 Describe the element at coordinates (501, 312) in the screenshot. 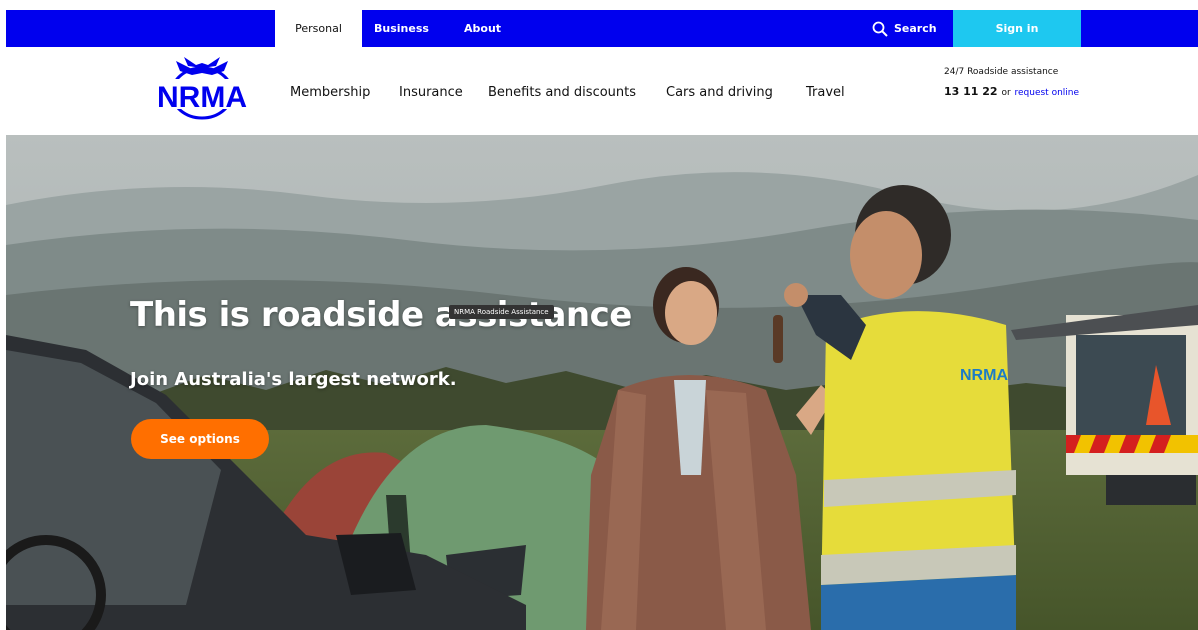

I see `image-tooltip: NRMA Roadside Assistance` at that location.